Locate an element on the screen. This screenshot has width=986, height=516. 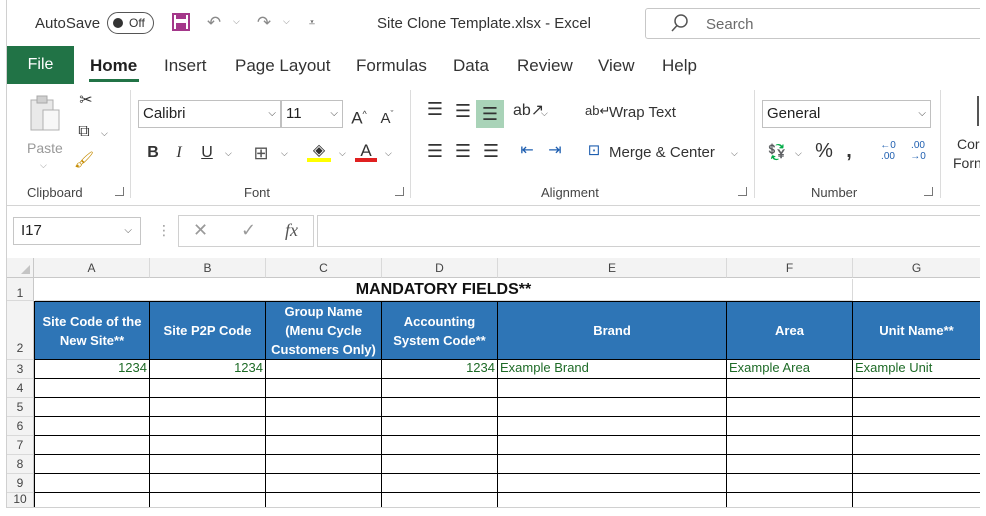
fill-color-dropdown-icon: ⌵ is located at coordinates (342, 153).